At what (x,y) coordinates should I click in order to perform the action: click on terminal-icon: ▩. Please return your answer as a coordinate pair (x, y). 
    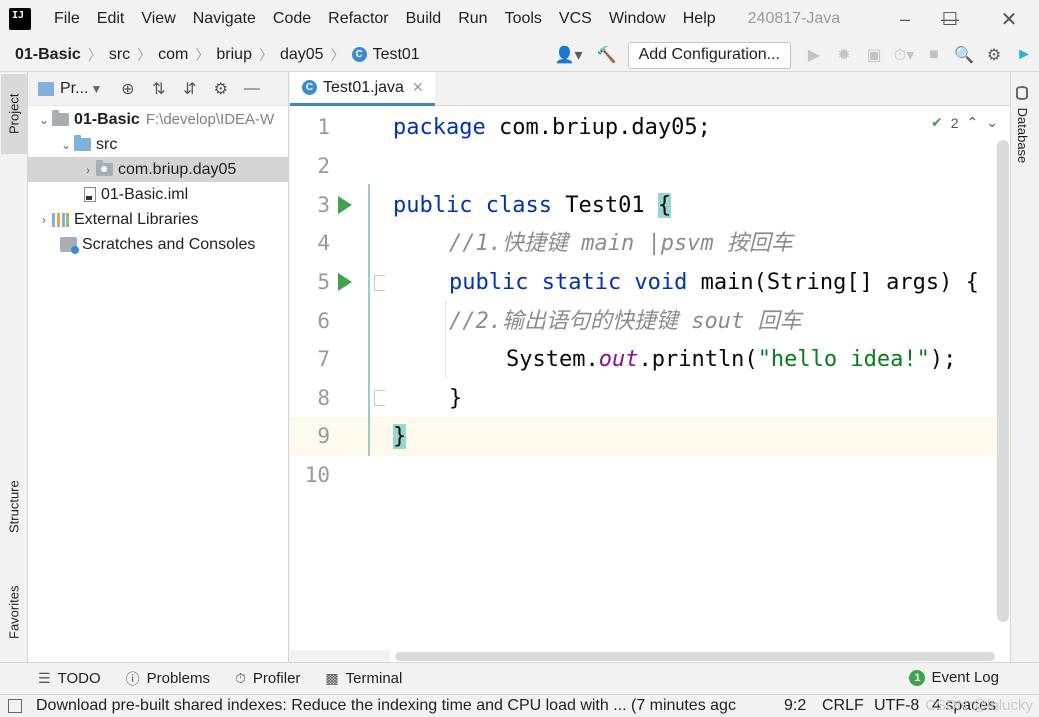
    Looking at the image, I should click on (332, 678).